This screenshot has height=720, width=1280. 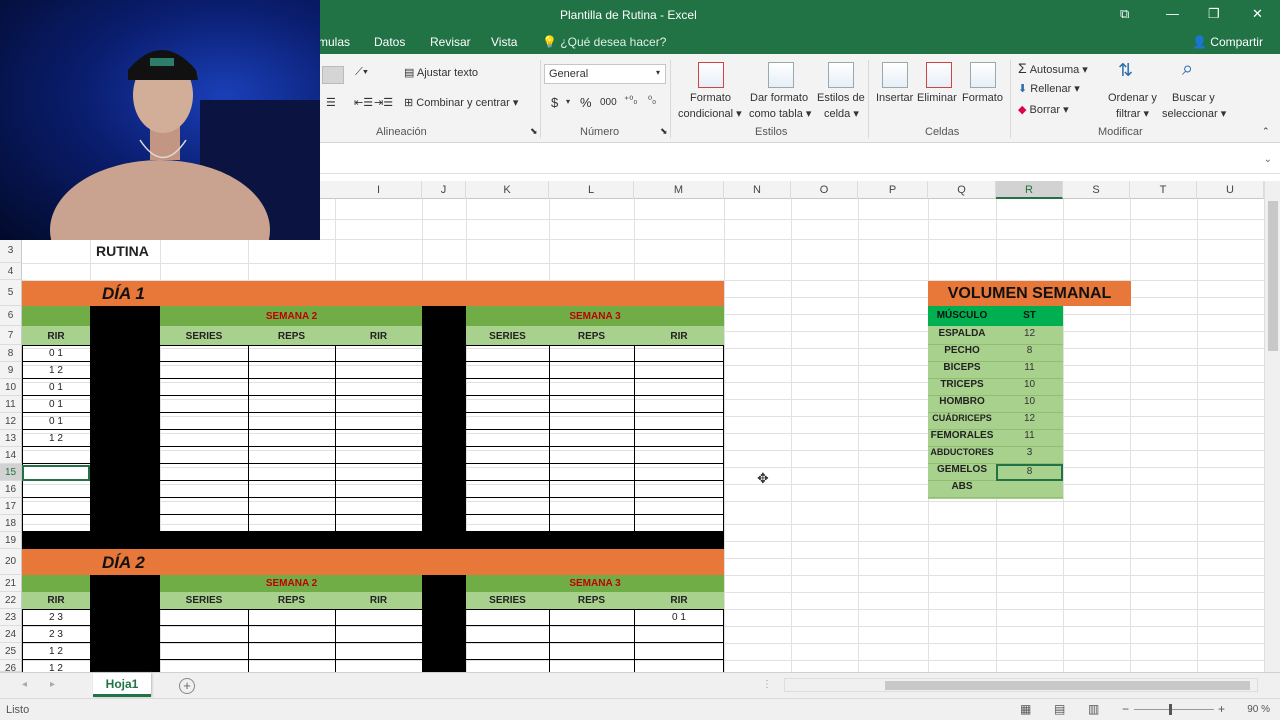 What do you see at coordinates (331, 102) in the screenshot?
I see `align-center-icon: ☰` at bounding box center [331, 102].